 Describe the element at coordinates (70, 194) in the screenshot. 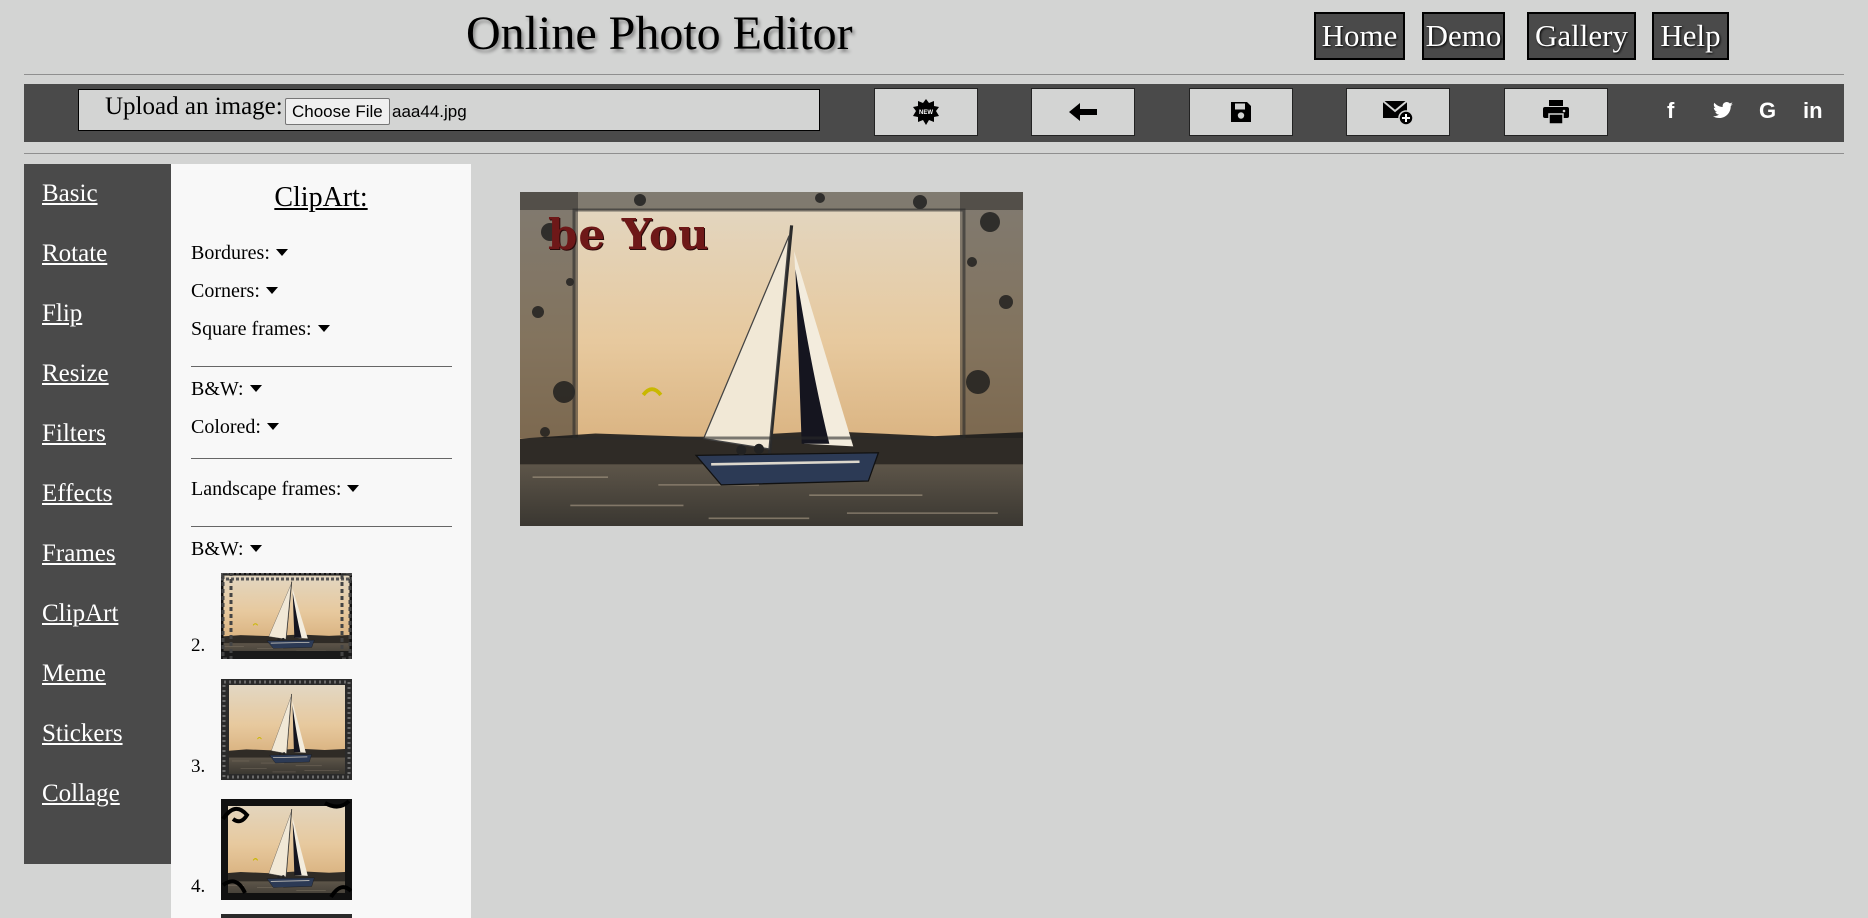

I see `menu-item-basic: Basic` at that location.